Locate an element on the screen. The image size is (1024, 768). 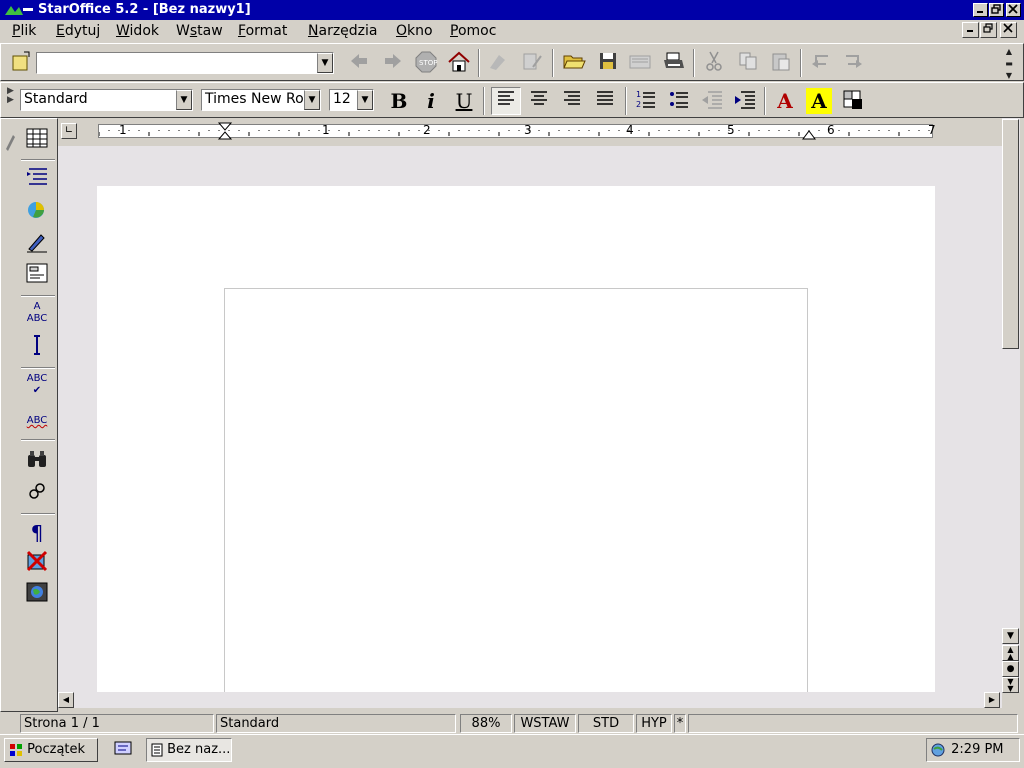
menu-wstaw: Wstaw is located at coordinates (199, 31).